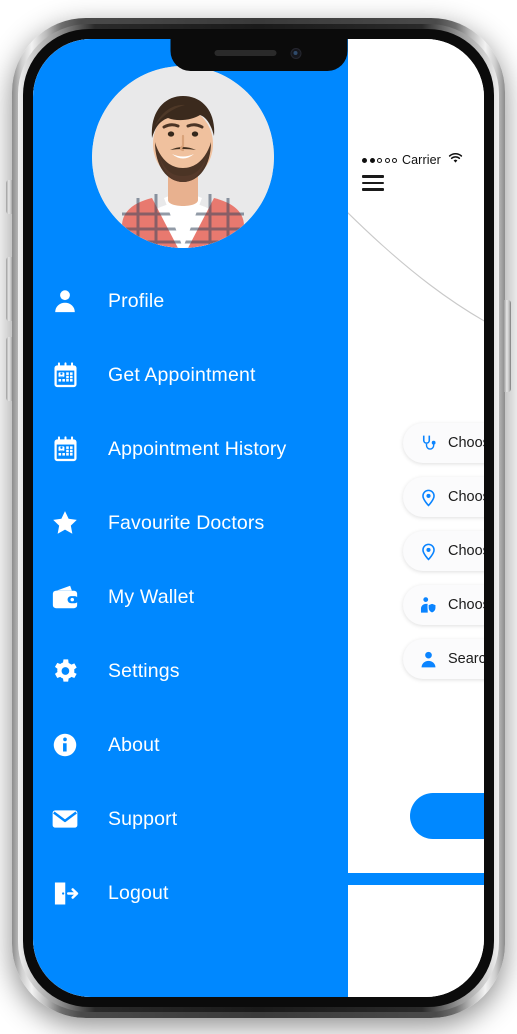 The height and width of the screenshot is (1034, 517). What do you see at coordinates (197, 448) in the screenshot?
I see `menu-item-label: Appointment History` at bounding box center [197, 448].